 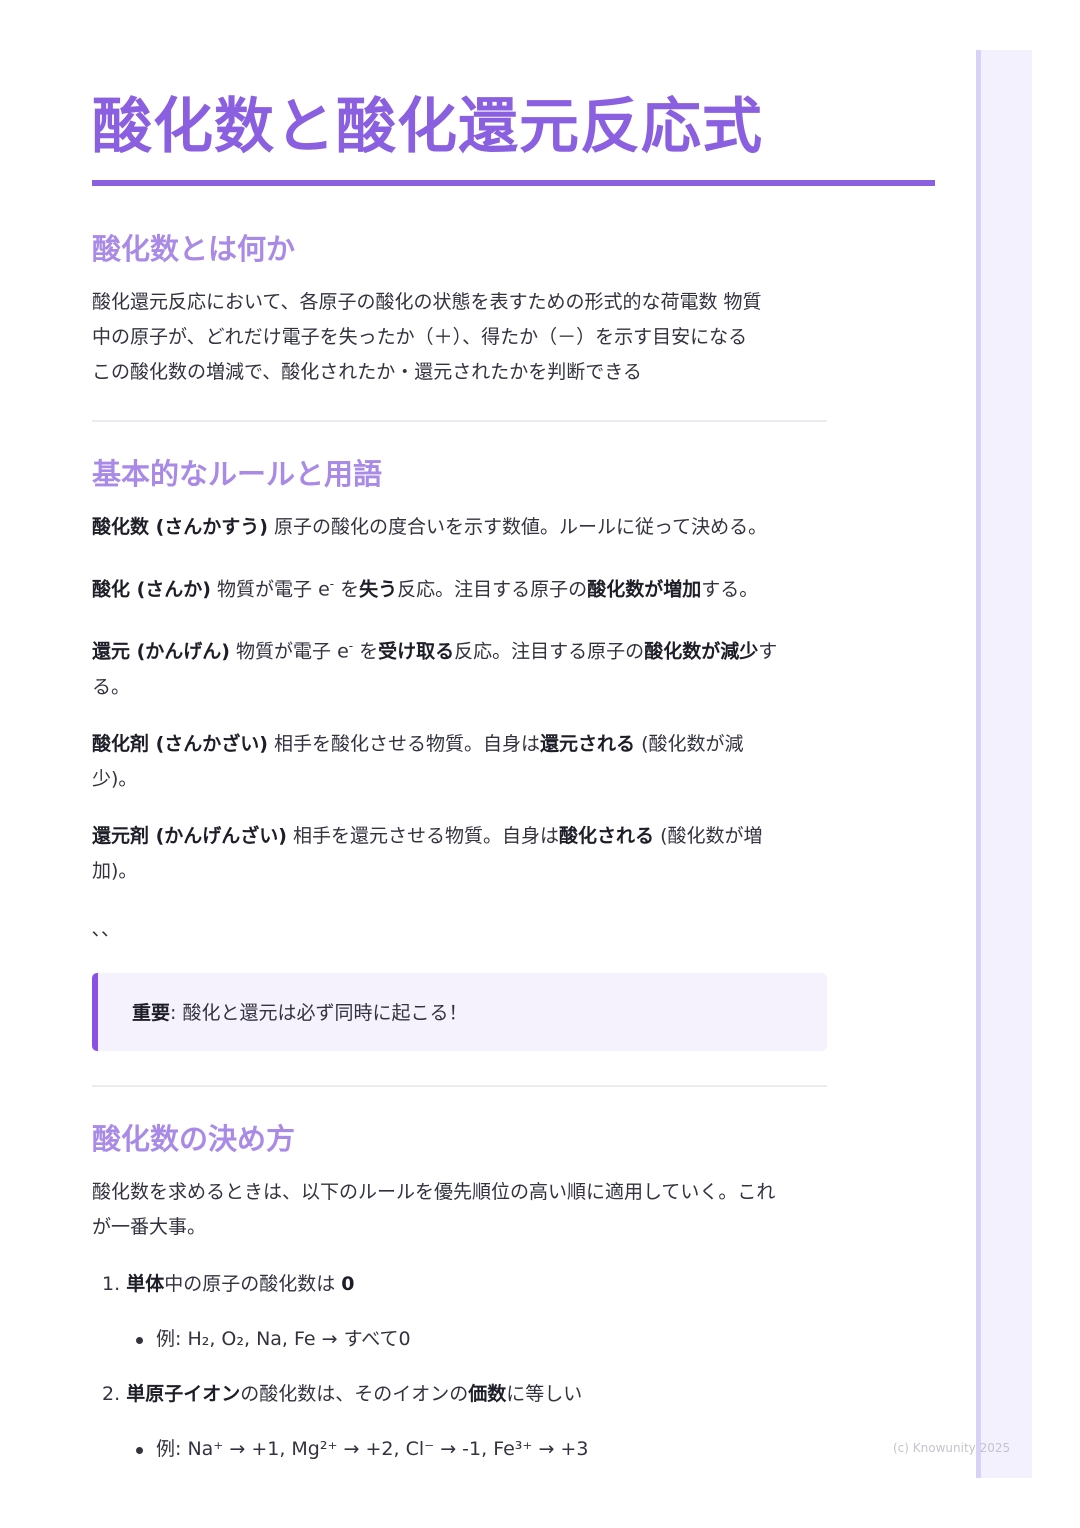 What do you see at coordinates (430, 527) in the screenshot?
I see `definition-oxidation-number: 酸化数 (さんかすう) 原子の酸化の度合いを示す数値。ルールに従って決める。` at bounding box center [430, 527].